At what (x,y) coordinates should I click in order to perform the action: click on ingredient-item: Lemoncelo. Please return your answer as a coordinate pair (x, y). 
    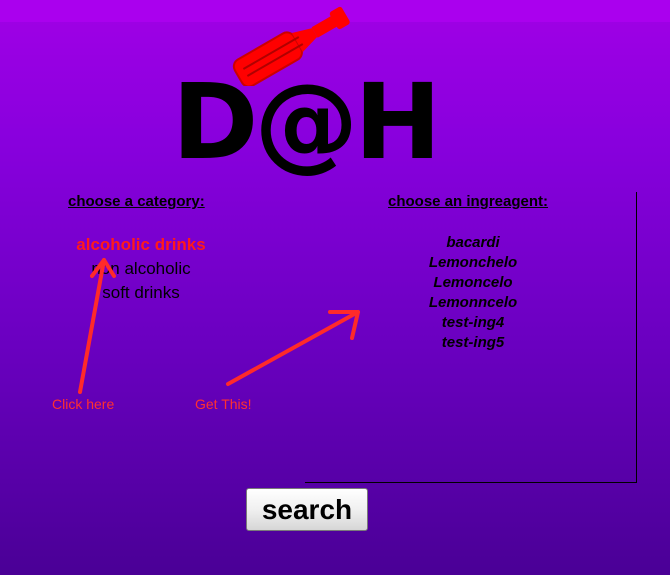
    Looking at the image, I should click on (473, 283).